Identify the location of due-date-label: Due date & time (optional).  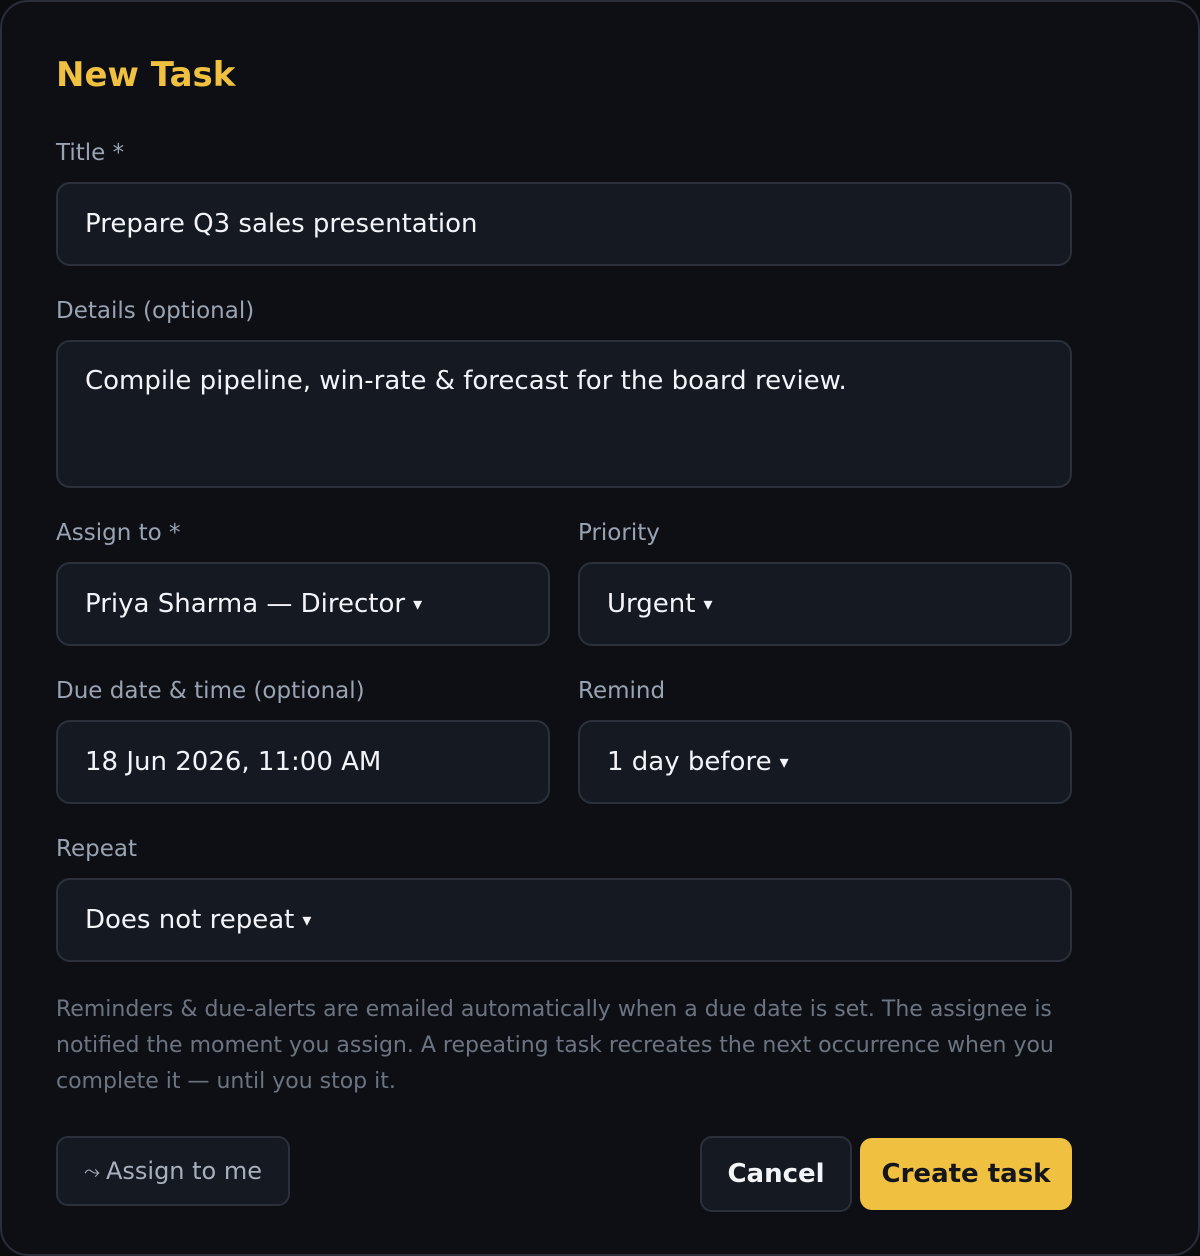
(210, 691).